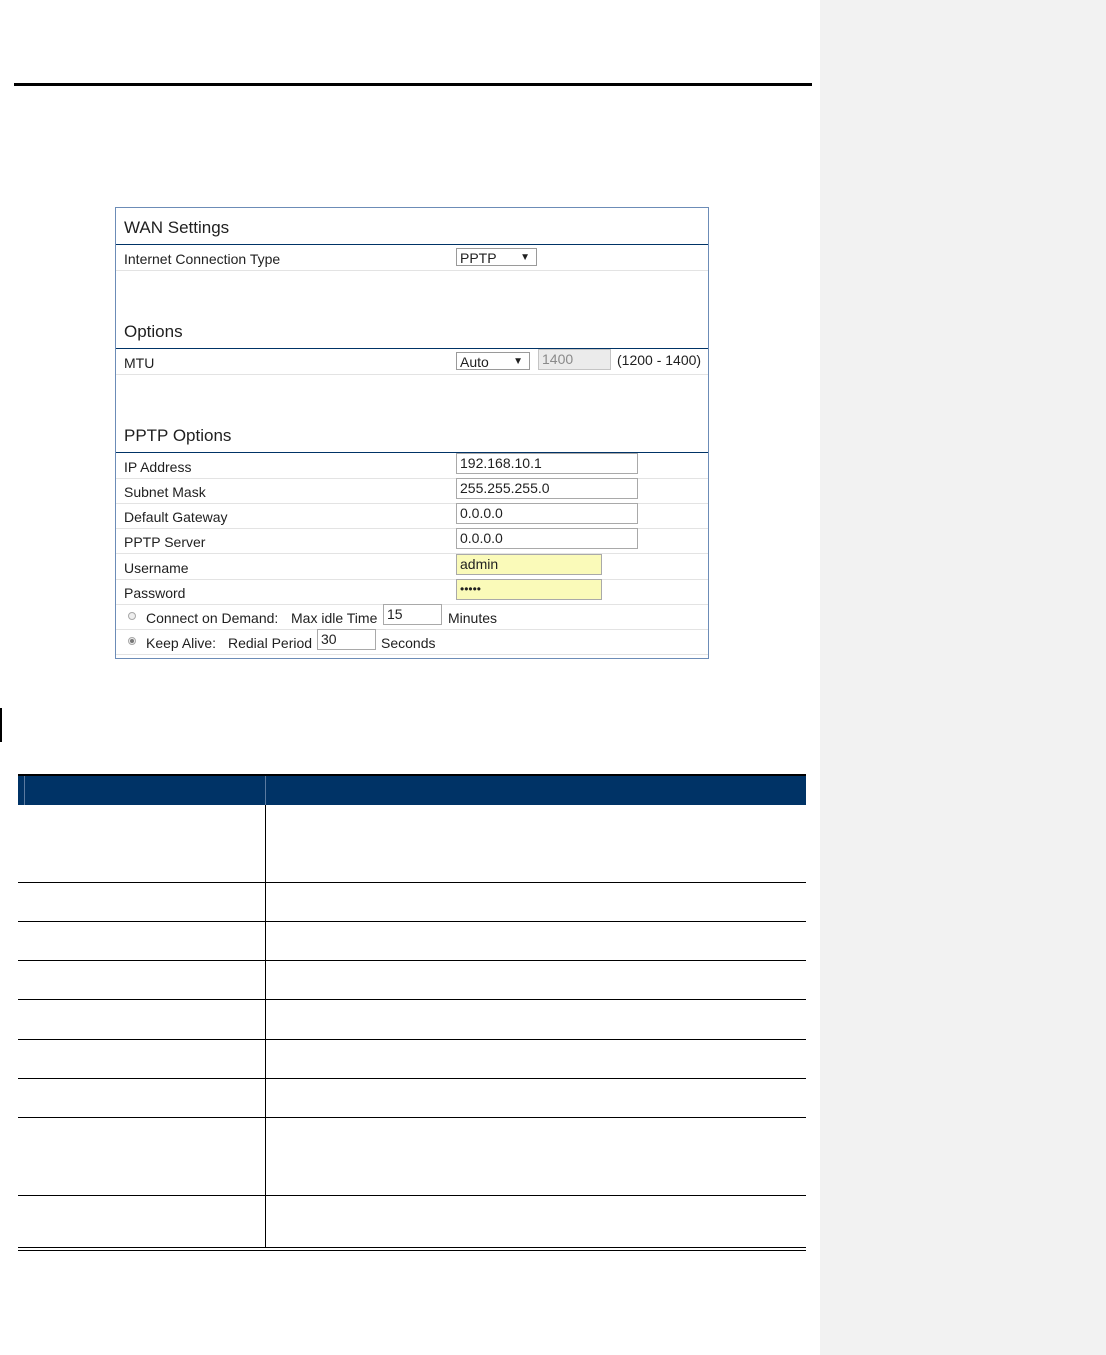 This screenshot has height=1355, width=1106. Describe the element at coordinates (659, 360) in the screenshot. I see `mtu-range: (1200 - 1400)` at that location.